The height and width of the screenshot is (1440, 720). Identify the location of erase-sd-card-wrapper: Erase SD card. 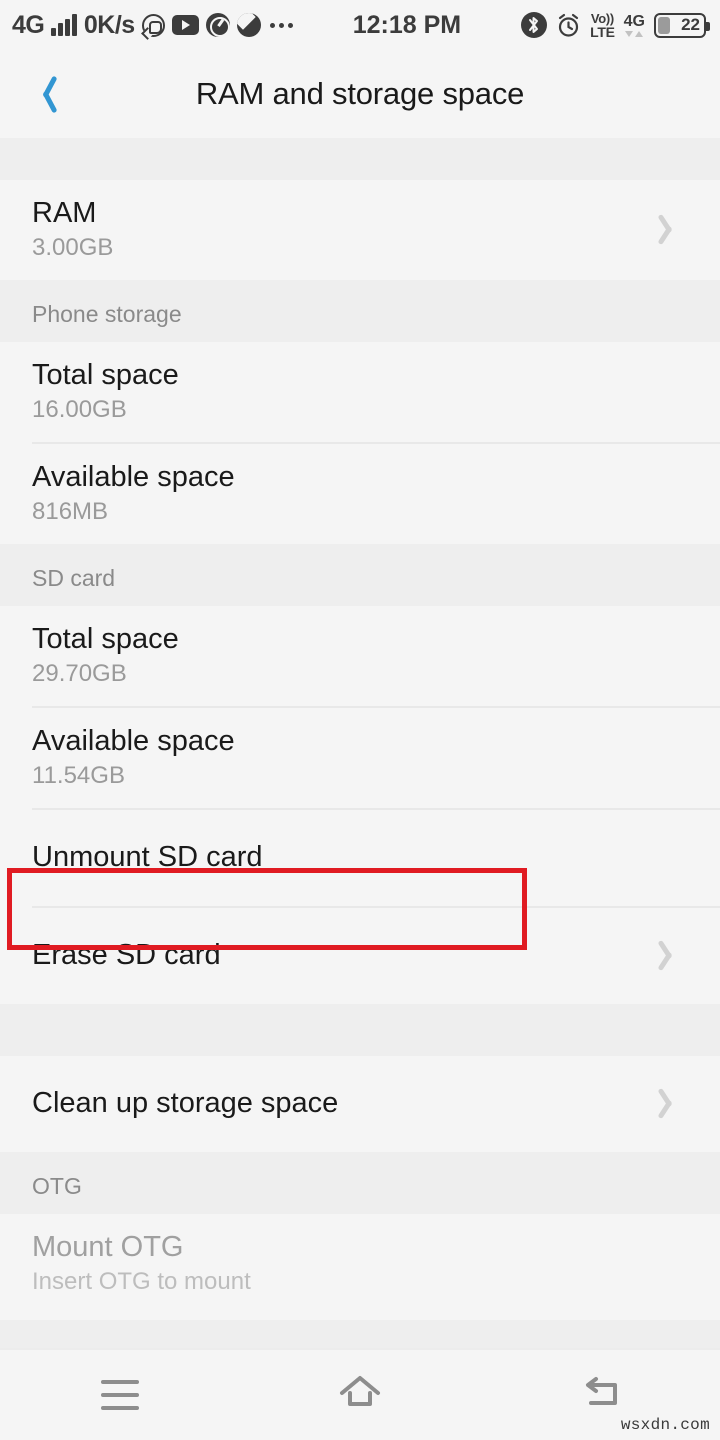
(360, 936).